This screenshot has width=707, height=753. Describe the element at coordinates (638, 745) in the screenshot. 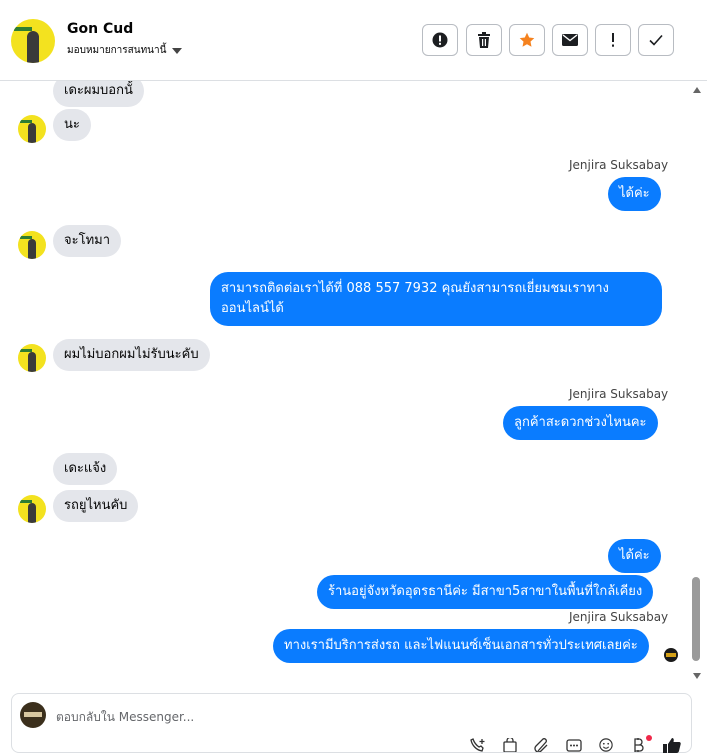

I see `currency-icon` at that location.